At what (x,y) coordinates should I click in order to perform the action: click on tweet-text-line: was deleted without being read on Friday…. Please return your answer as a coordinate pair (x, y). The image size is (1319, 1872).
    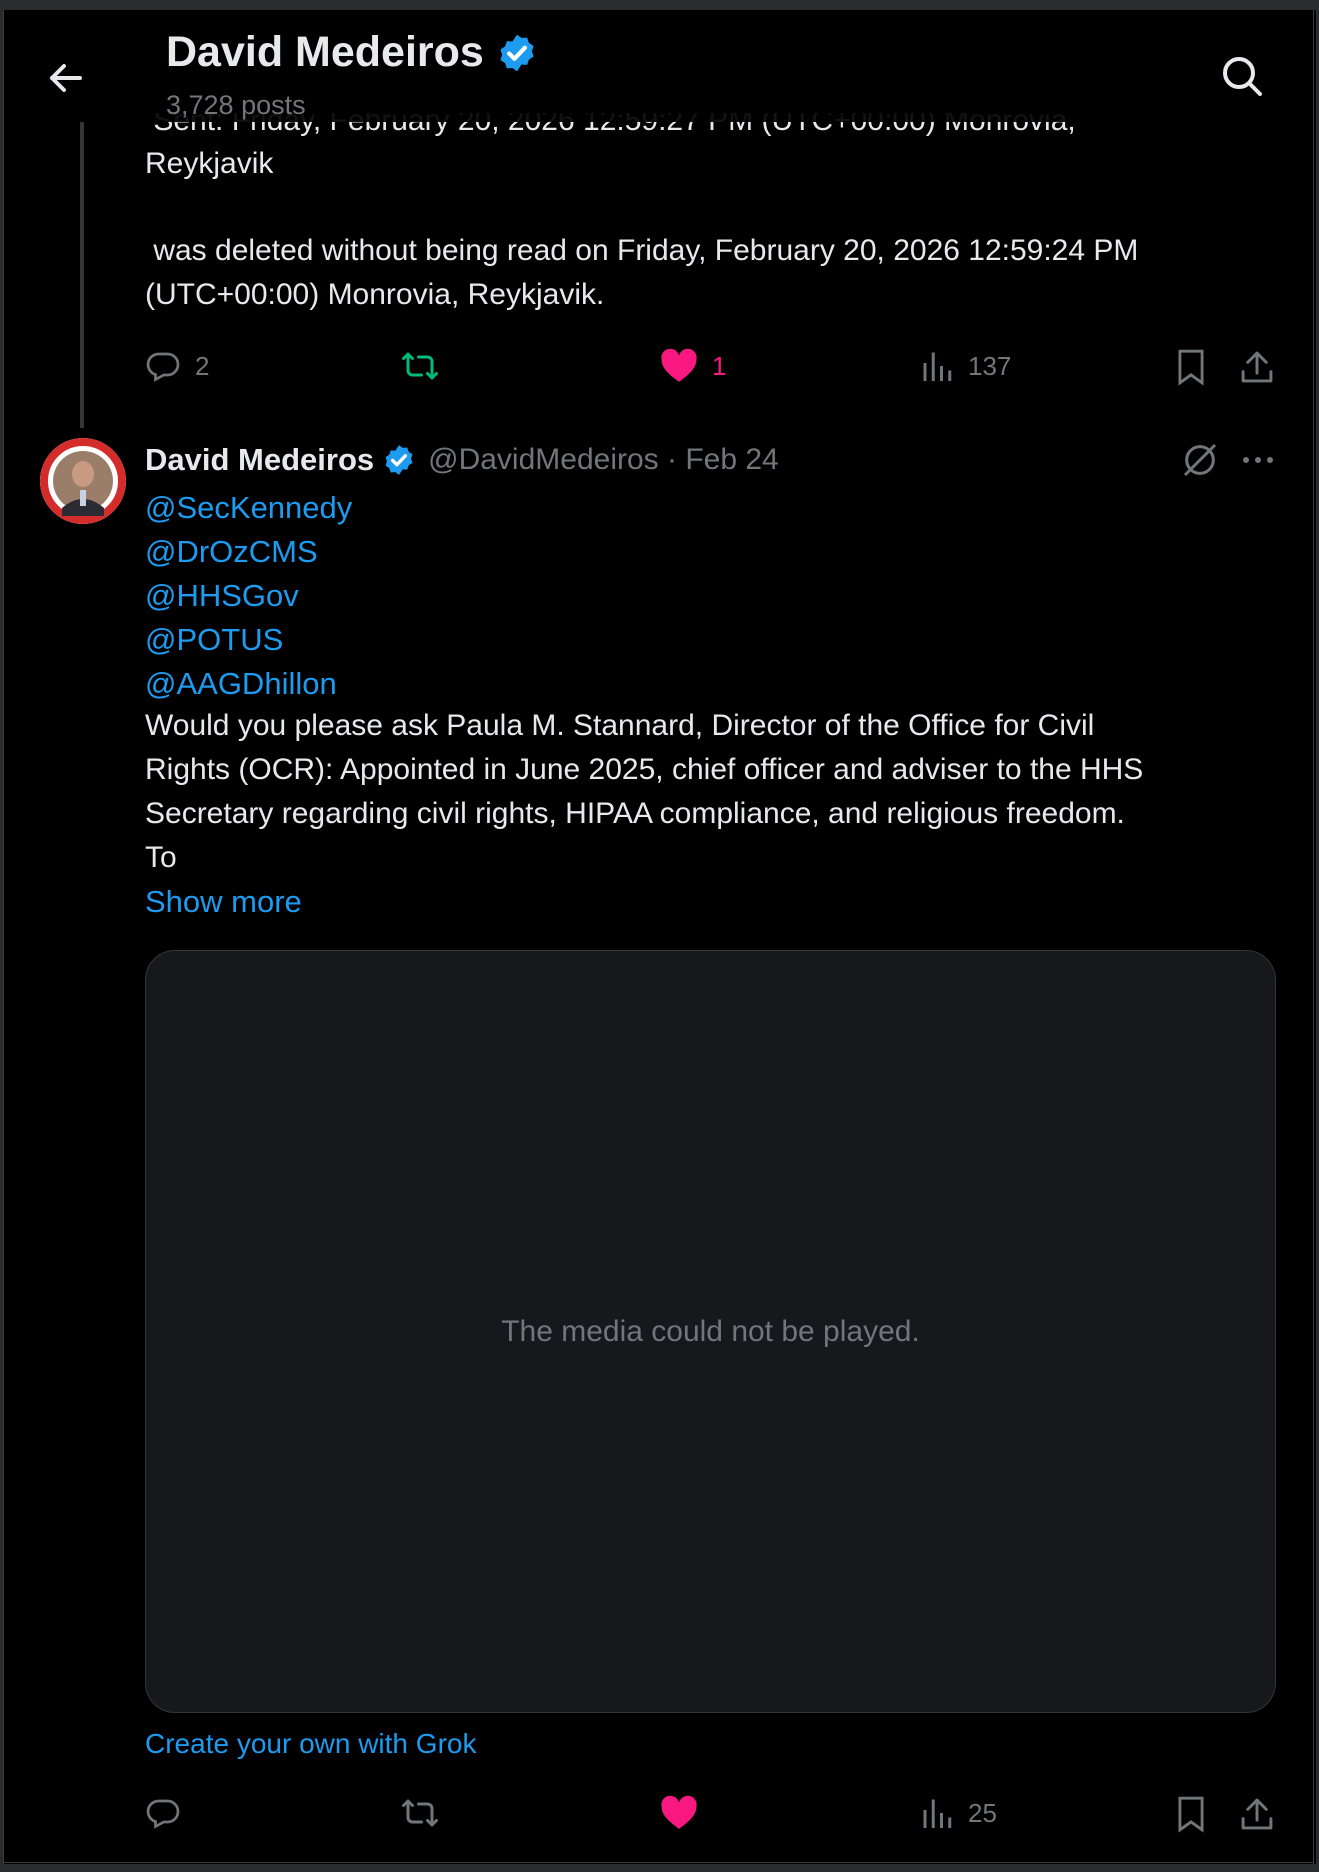
    Looking at the image, I should click on (642, 250).